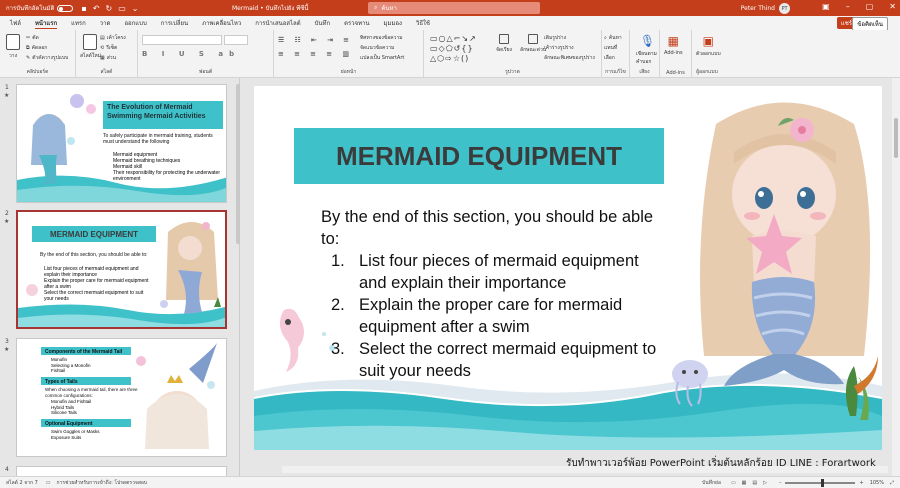 The height and width of the screenshot is (488, 900). I want to click on font-format-buttons: B I U S ab, so click(191, 54).